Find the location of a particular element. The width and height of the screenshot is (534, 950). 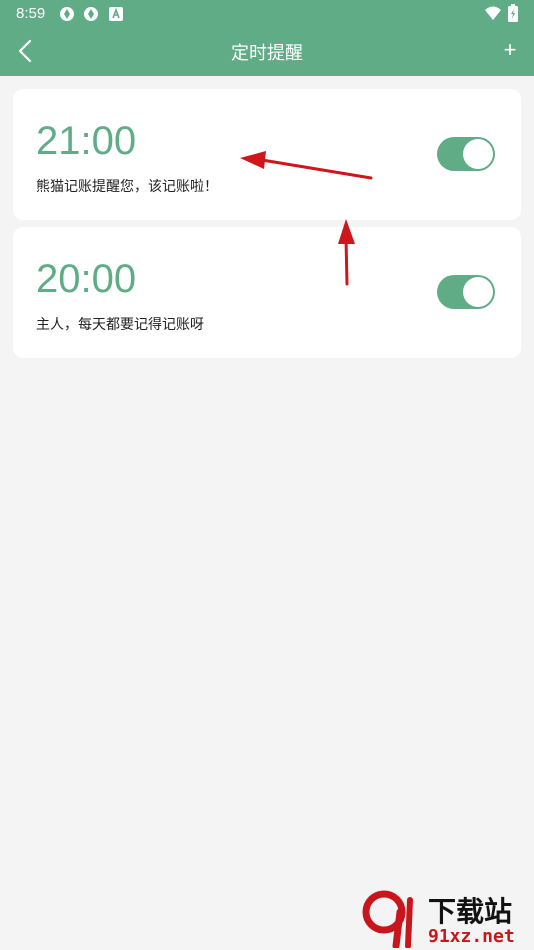

app-header: 8:59 定时提醒 + is located at coordinates (267, 38).